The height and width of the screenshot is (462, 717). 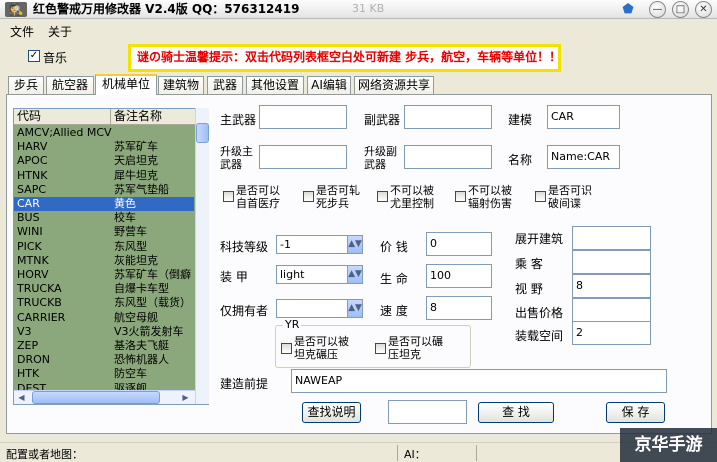 I want to click on list-item: WINI 野营车, so click(x=104, y=232).